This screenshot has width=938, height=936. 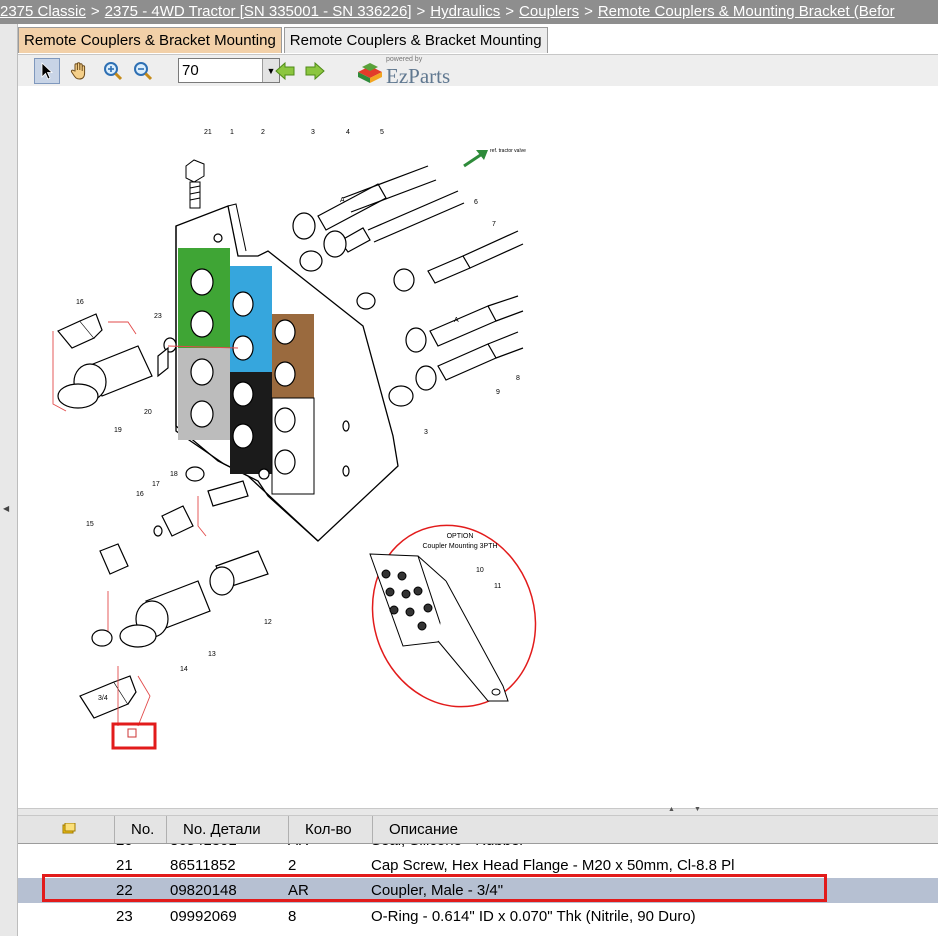 I want to click on callout-23: 23, so click(x=158, y=316).